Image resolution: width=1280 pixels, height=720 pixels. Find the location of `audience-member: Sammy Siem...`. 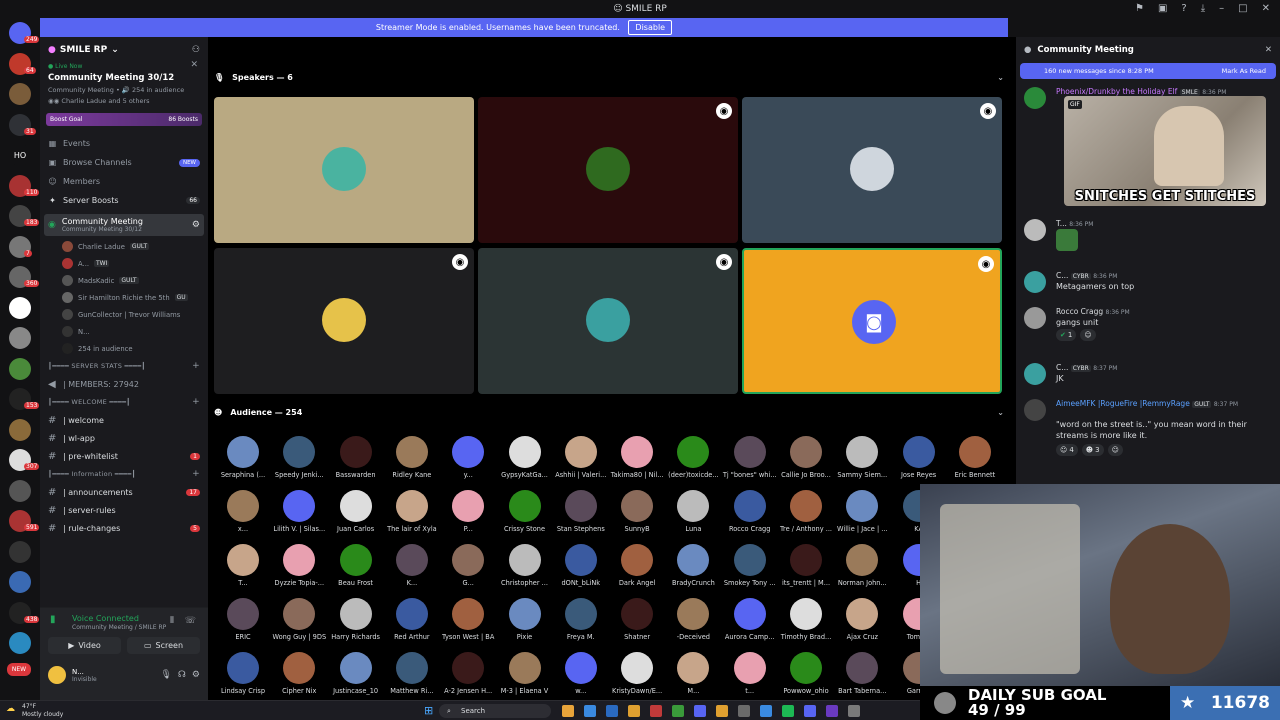

audience-member: Sammy Siem... is located at coordinates (862, 457).